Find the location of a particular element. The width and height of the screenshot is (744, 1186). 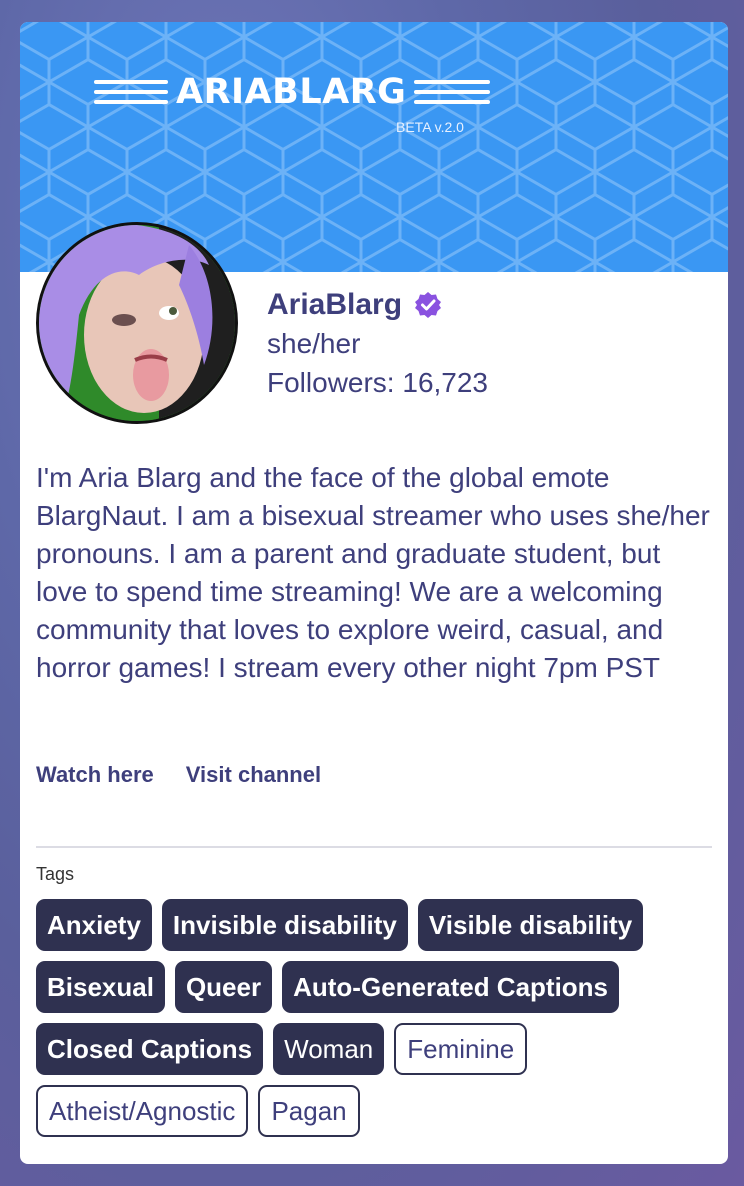

streamer-name: AriaBlarg is located at coordinates (334, 305).